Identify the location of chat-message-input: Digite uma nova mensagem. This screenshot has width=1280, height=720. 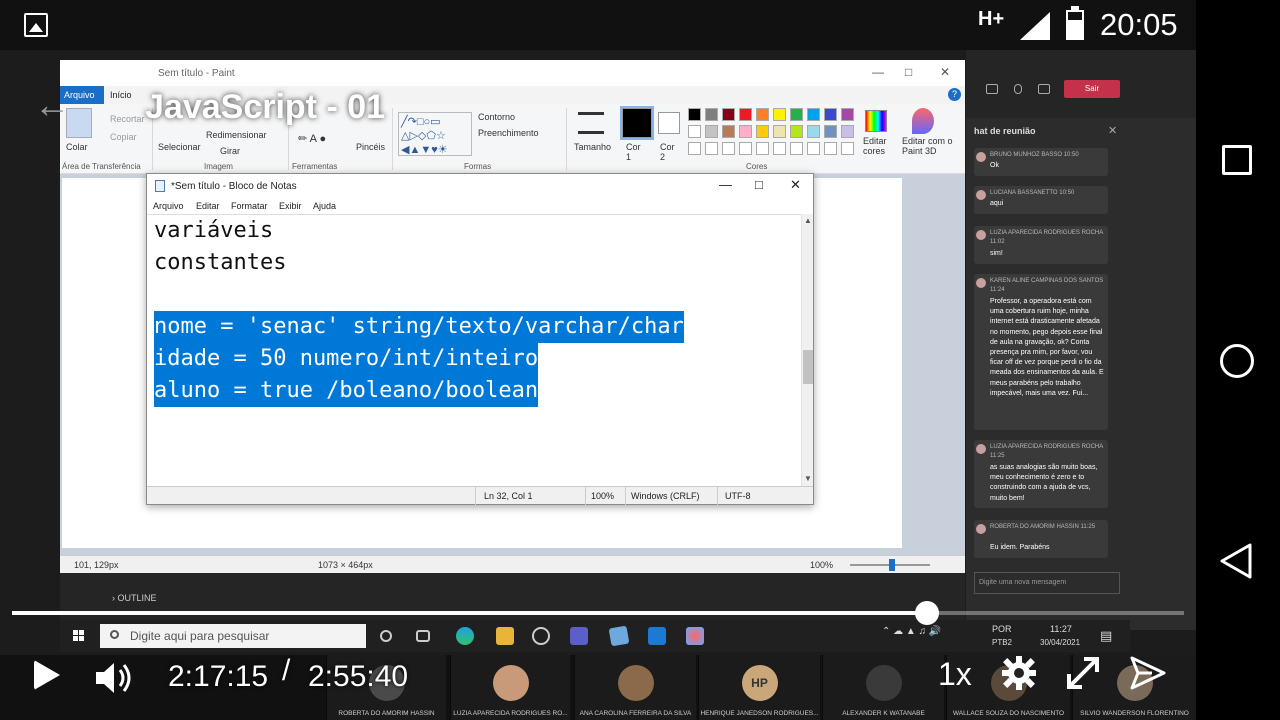
(1047, 583).